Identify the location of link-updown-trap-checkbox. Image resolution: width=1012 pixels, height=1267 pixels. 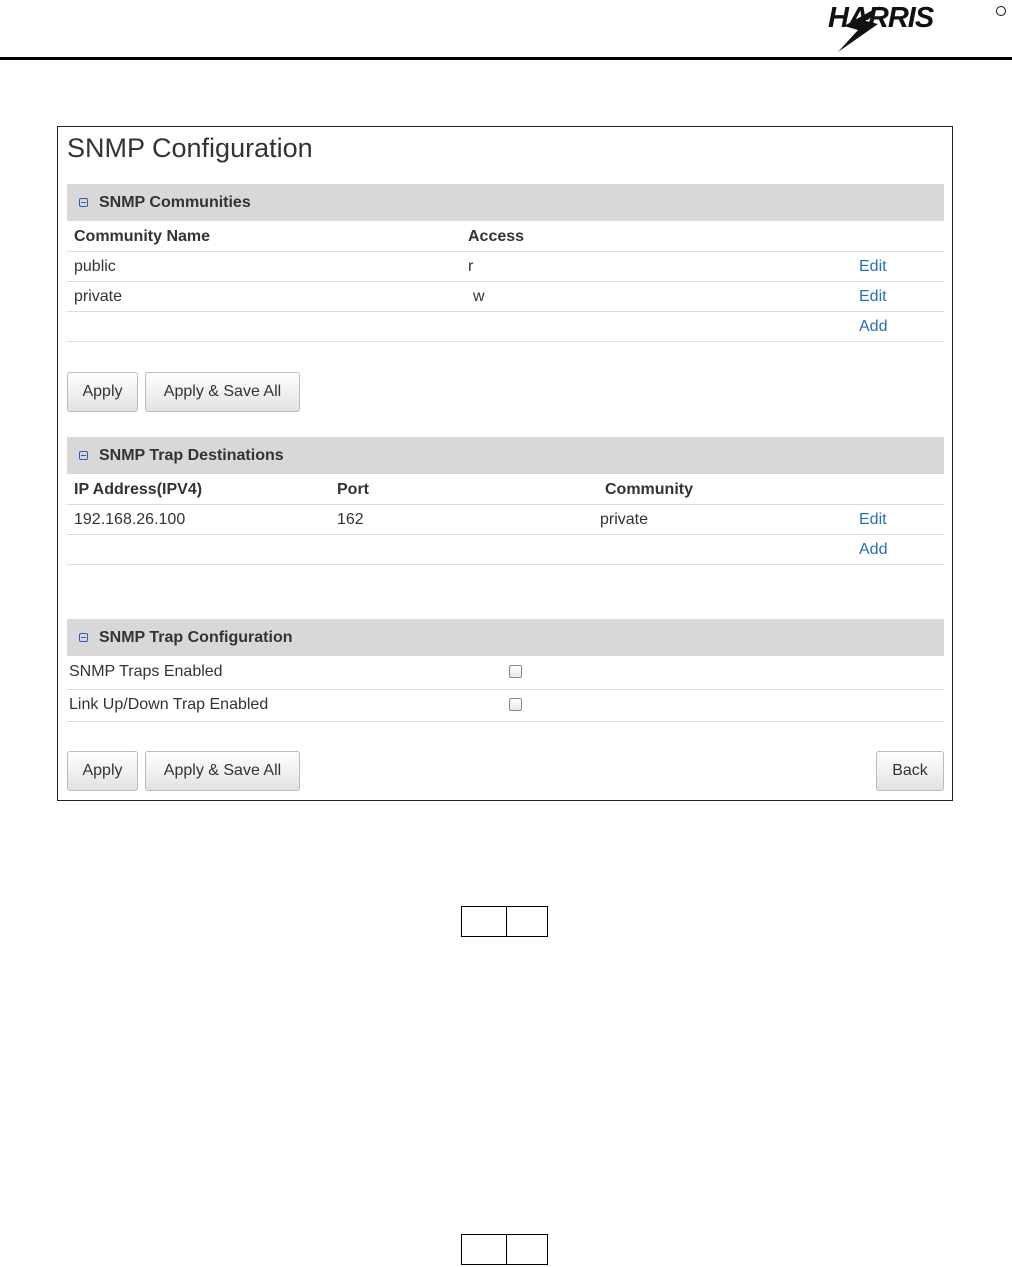
(515, 704).